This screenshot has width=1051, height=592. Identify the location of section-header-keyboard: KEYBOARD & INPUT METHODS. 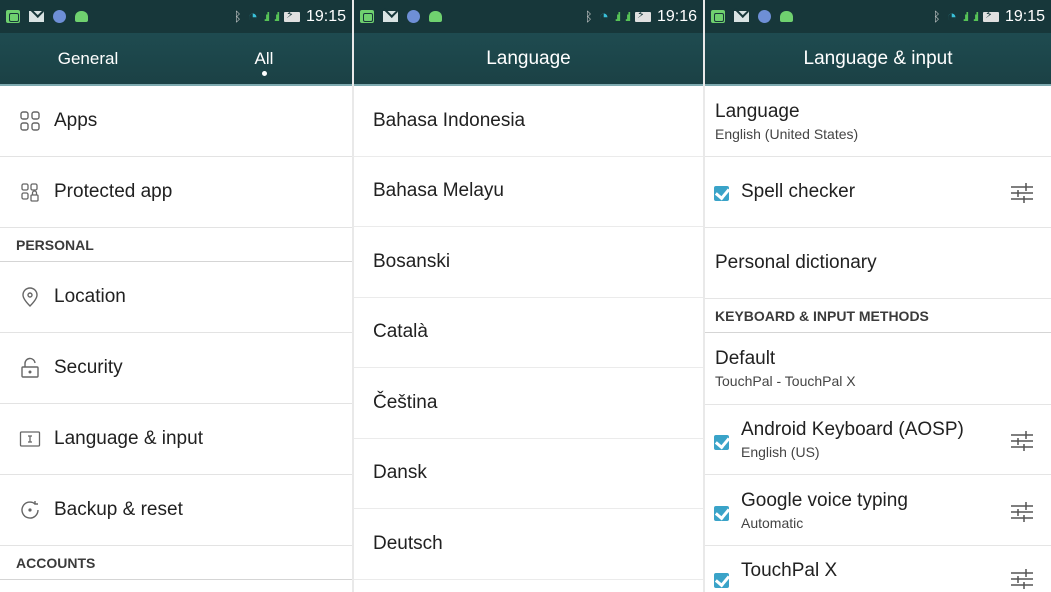
(878, 316).